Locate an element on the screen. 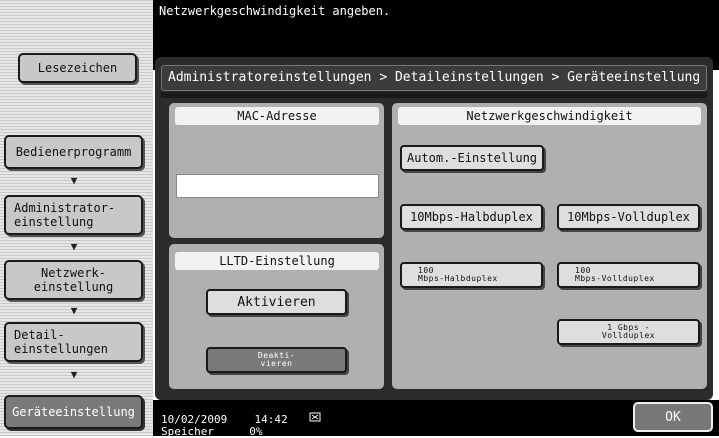 Image resolution: width=719 pixels, height=438 pixels. datetime-display: 10/02/2009 14:42 is located at coordinates (242, 418).